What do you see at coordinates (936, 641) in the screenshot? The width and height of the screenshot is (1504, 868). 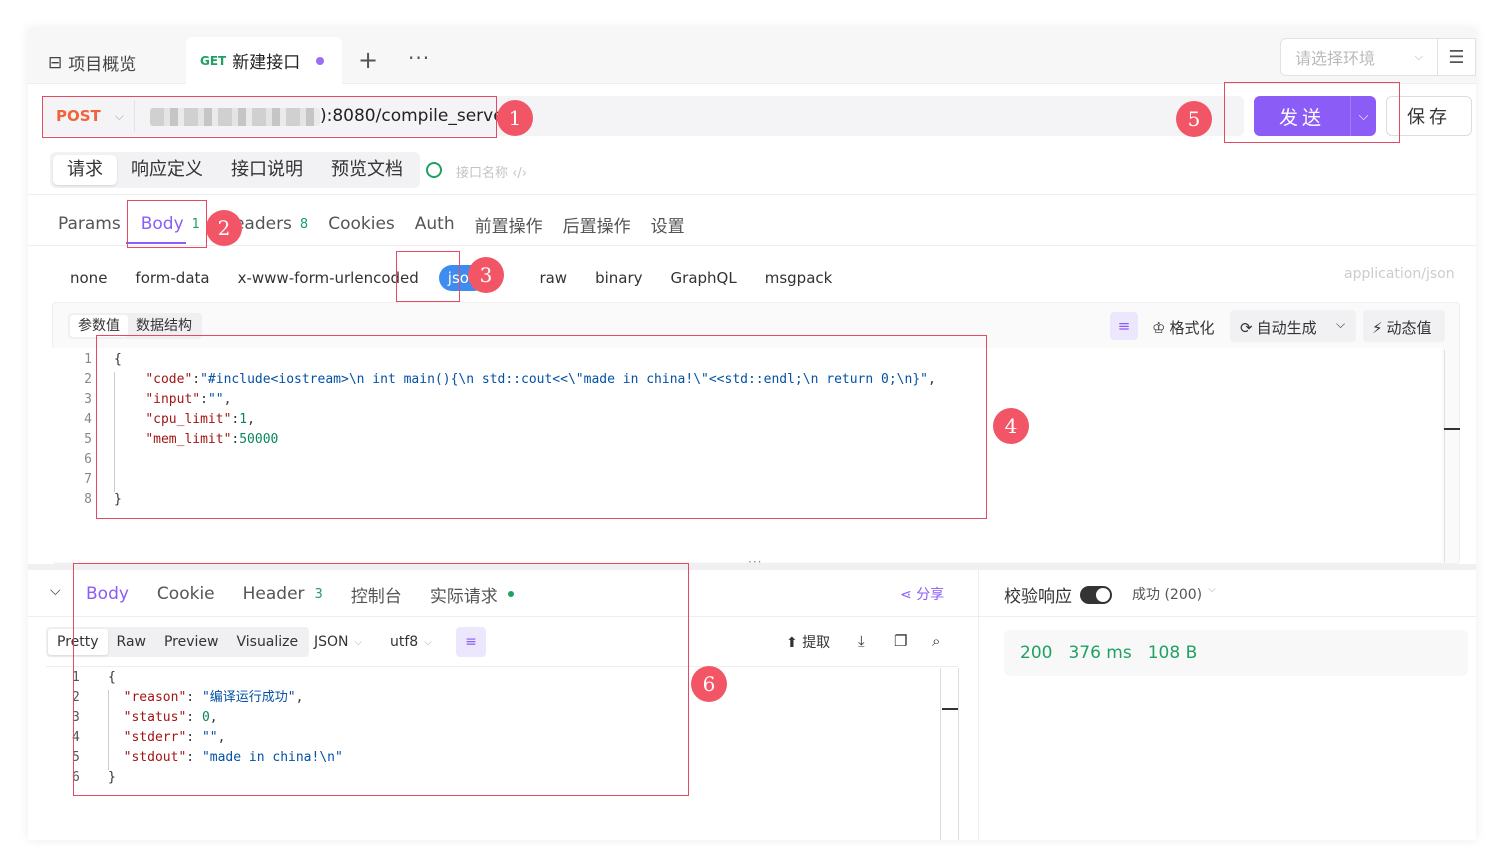 I see `search-icon: ⌕` at bounding box center [936, 641].